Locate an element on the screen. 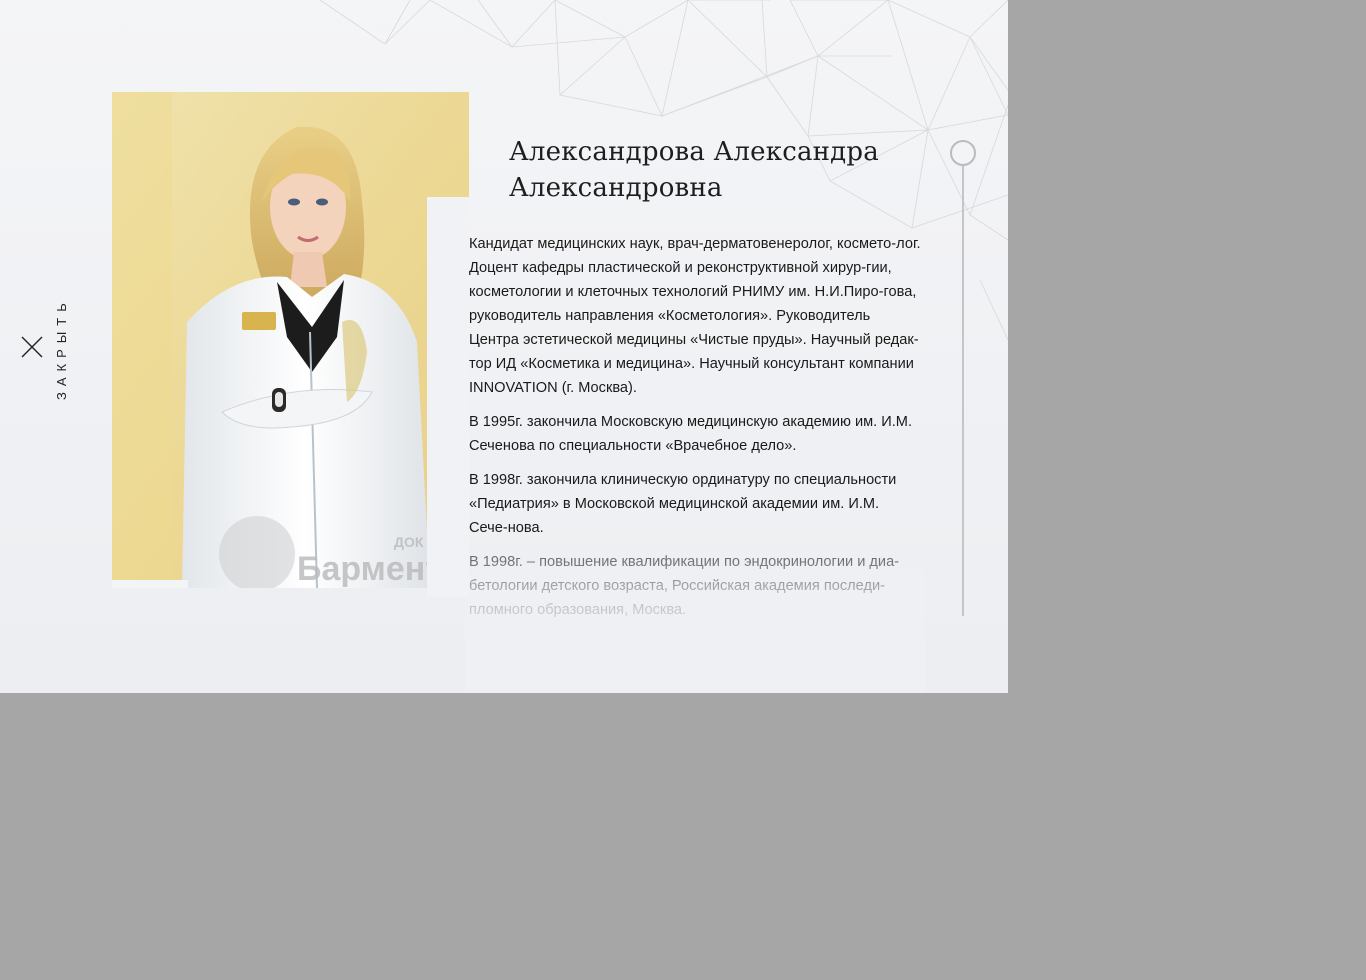  close-icon is located at coordinates (32, 347).